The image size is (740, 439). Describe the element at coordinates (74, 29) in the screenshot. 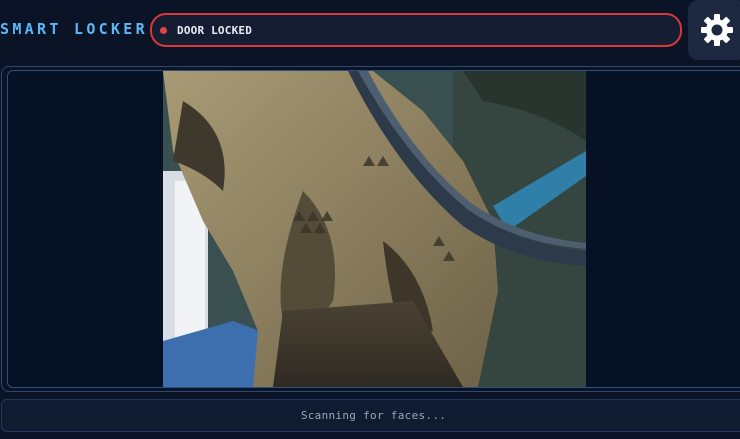

I see `app-title: SMART LOCKER` at that location.